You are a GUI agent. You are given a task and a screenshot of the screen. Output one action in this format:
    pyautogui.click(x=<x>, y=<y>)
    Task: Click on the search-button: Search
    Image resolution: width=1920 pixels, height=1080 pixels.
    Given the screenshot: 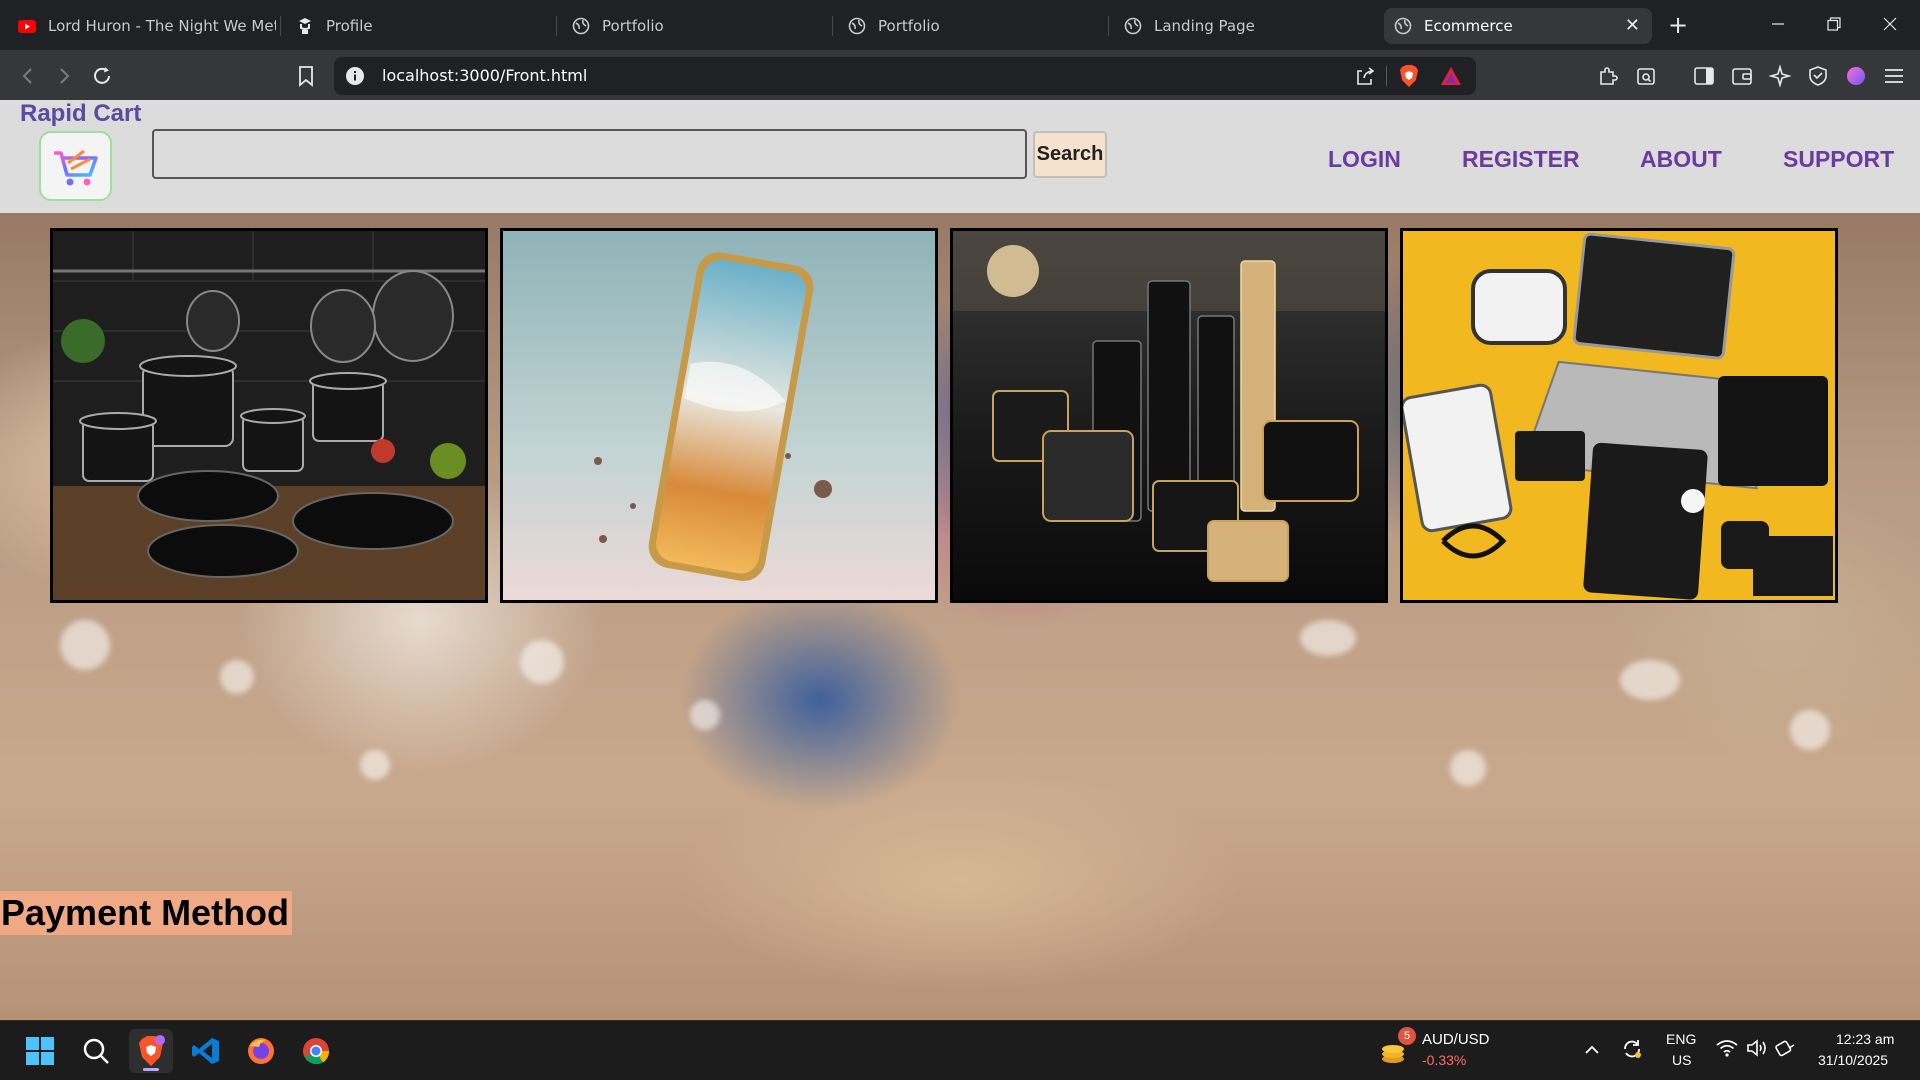 What is the action you would take?
    pyautogui.click(x=1070, y=154)
    